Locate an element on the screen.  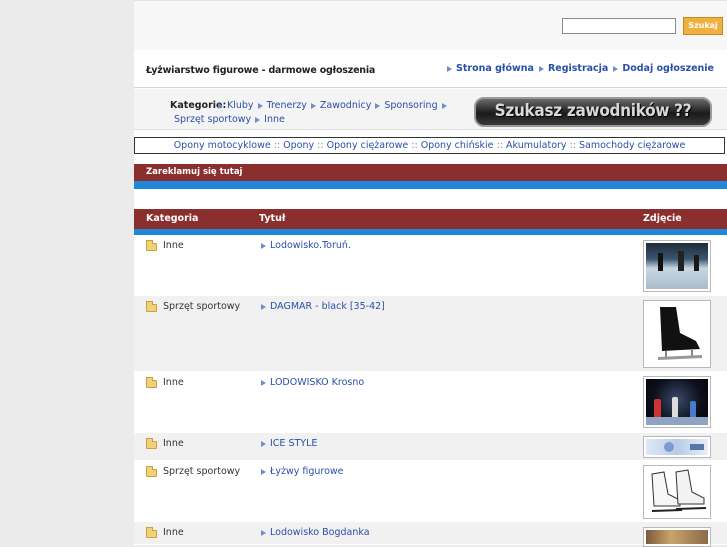
sponsor-link: Opony chińskie is located at coordinates (457, 145).